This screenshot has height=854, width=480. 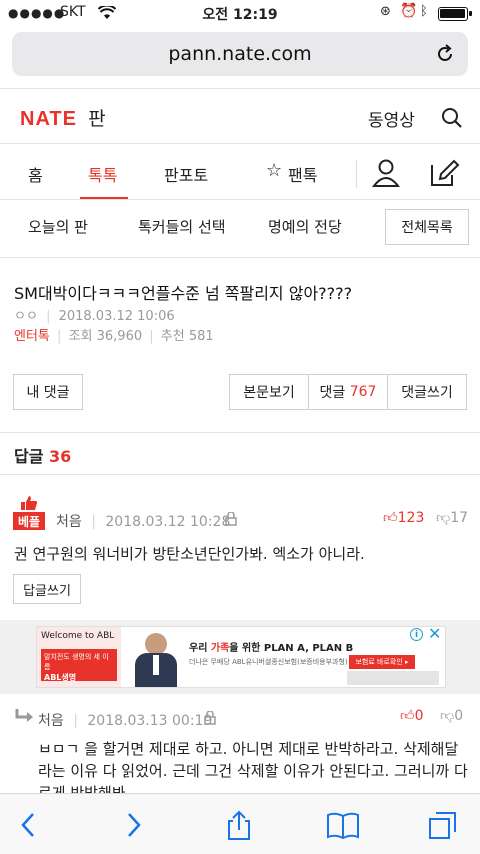 I want to click on ad-subtext: 더나은 무배당 ABL유니버셜종신보험(보증비용부과형) 1802, so click(x=278, y=662).